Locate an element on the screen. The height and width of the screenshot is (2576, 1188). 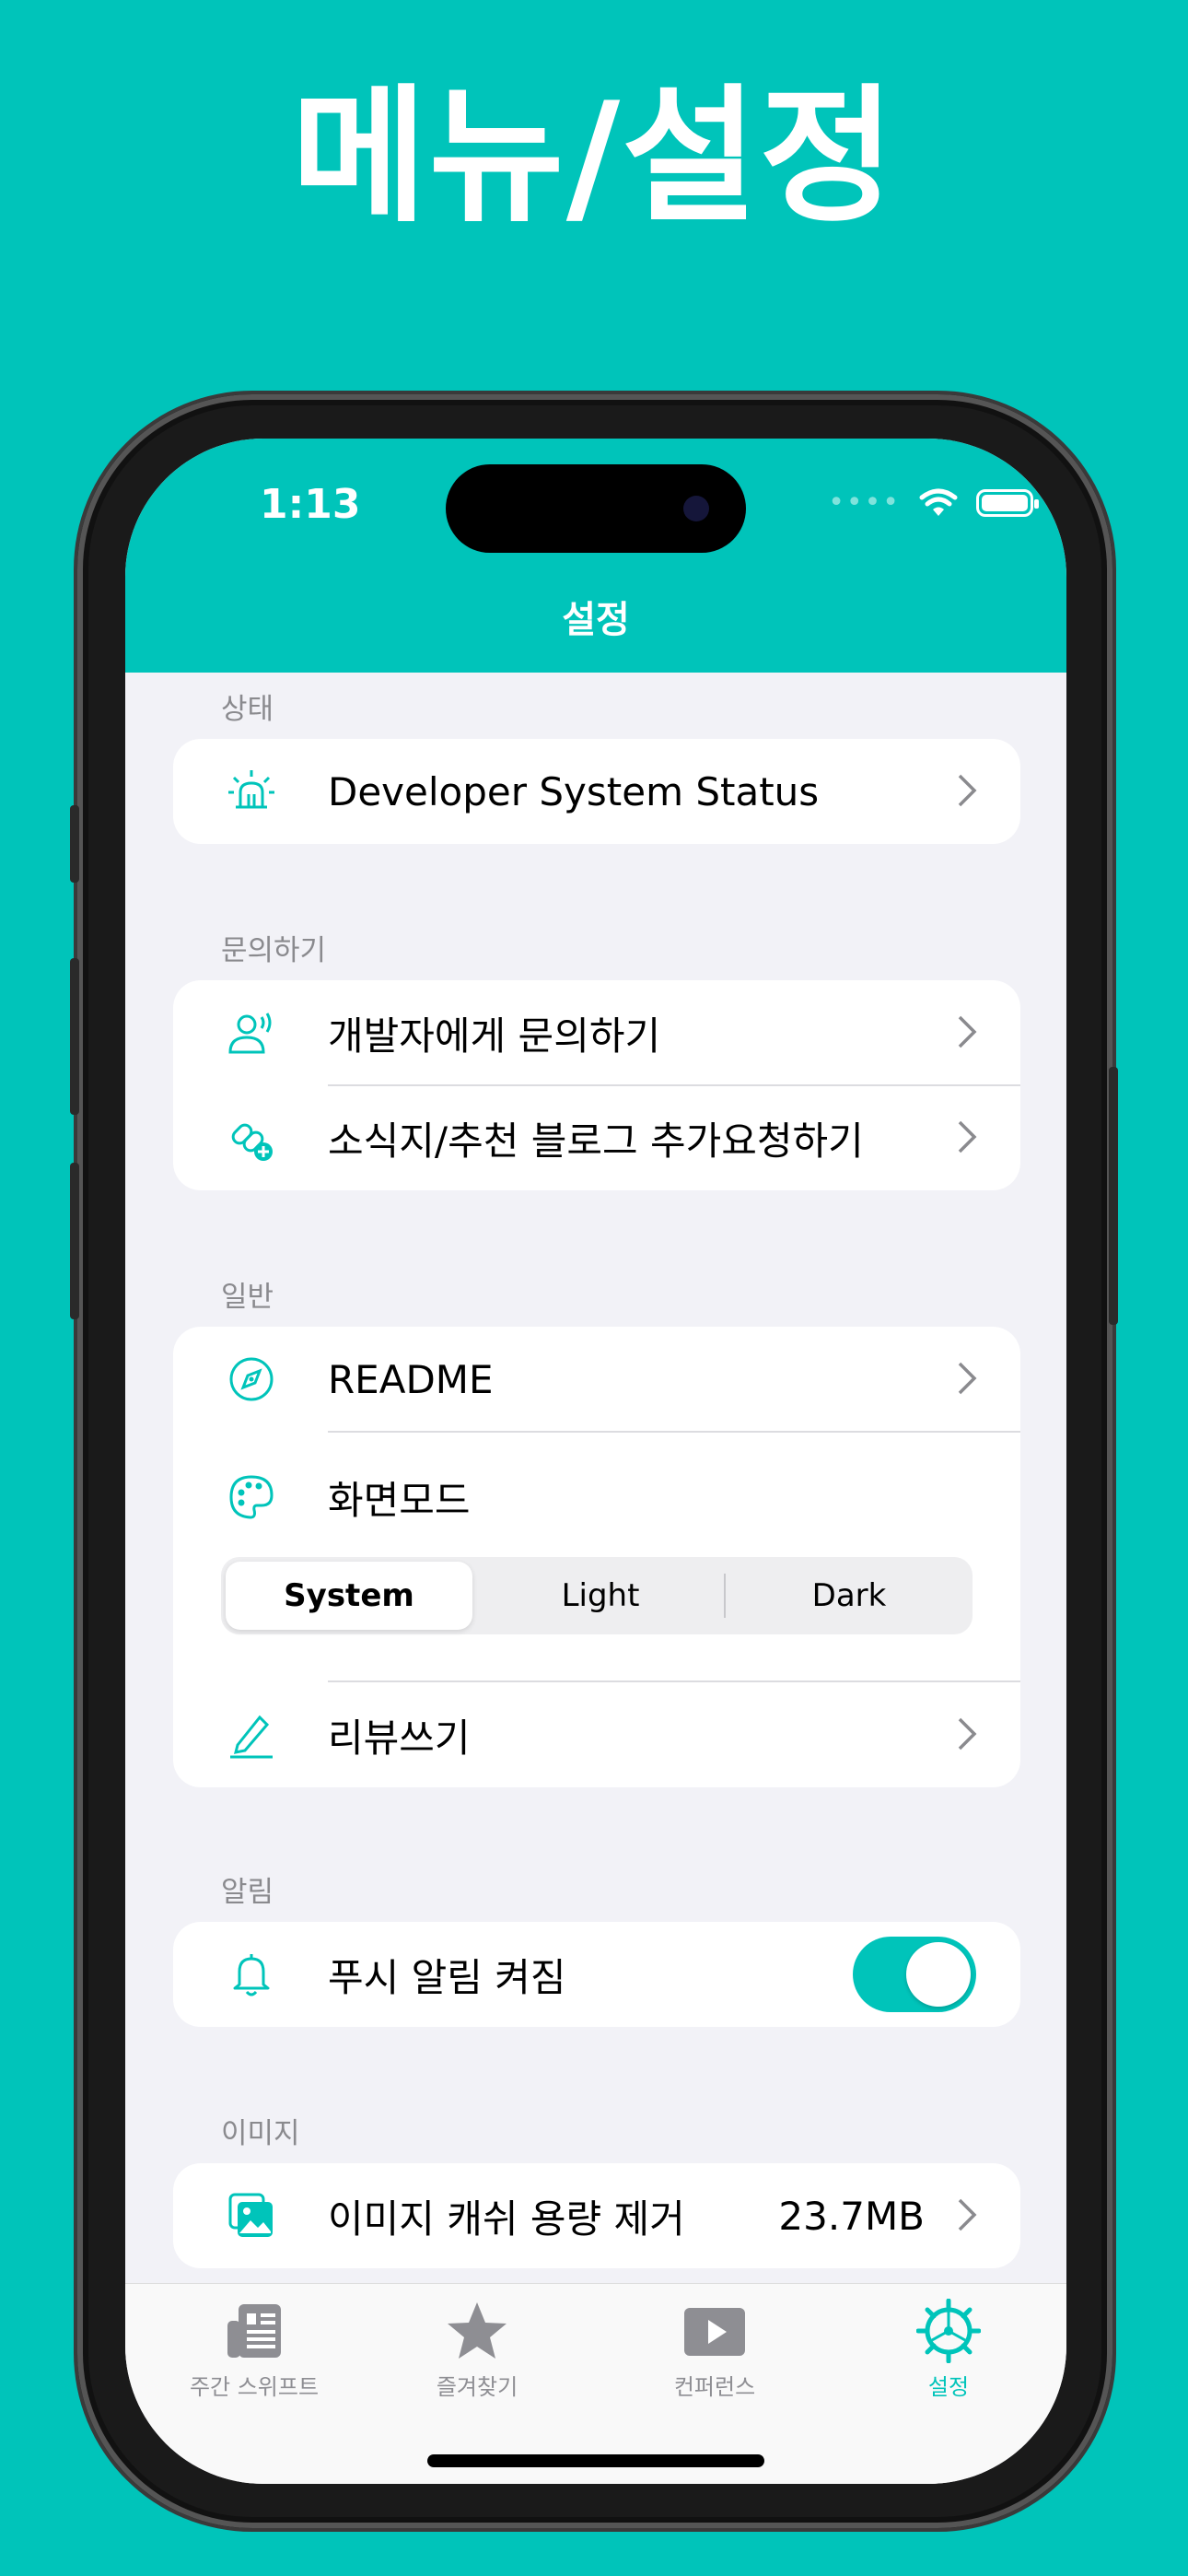
display-mode-label: 화면모드 is located at coordinates (399, 1500).